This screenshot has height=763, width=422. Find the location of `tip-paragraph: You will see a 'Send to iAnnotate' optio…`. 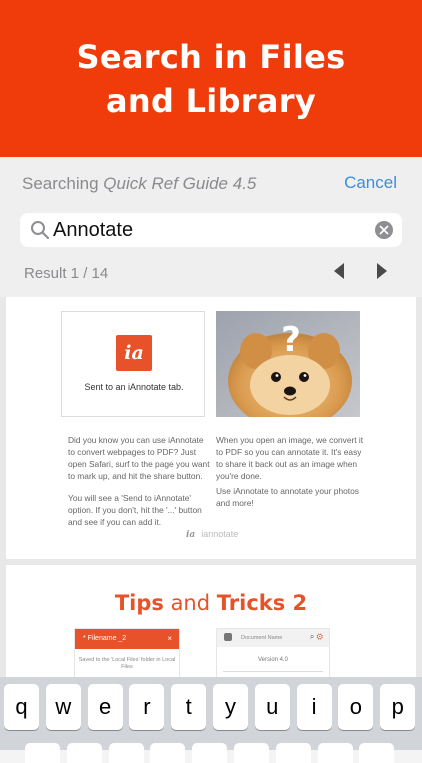

tip-paragraph: You will see a 'Send to iAnnotate' optio… is located at coordinates (135, 510).